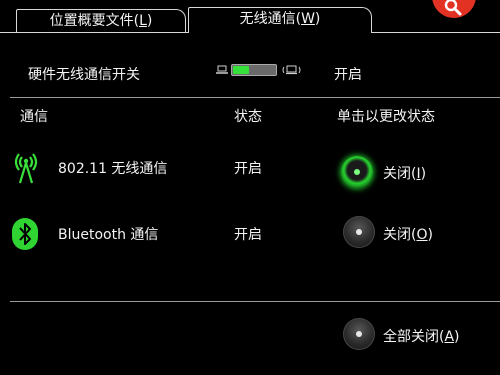 This screenshot has height=375, width=500. I want to click on wifi-off-label: 关闭(I), so click(404, 173).